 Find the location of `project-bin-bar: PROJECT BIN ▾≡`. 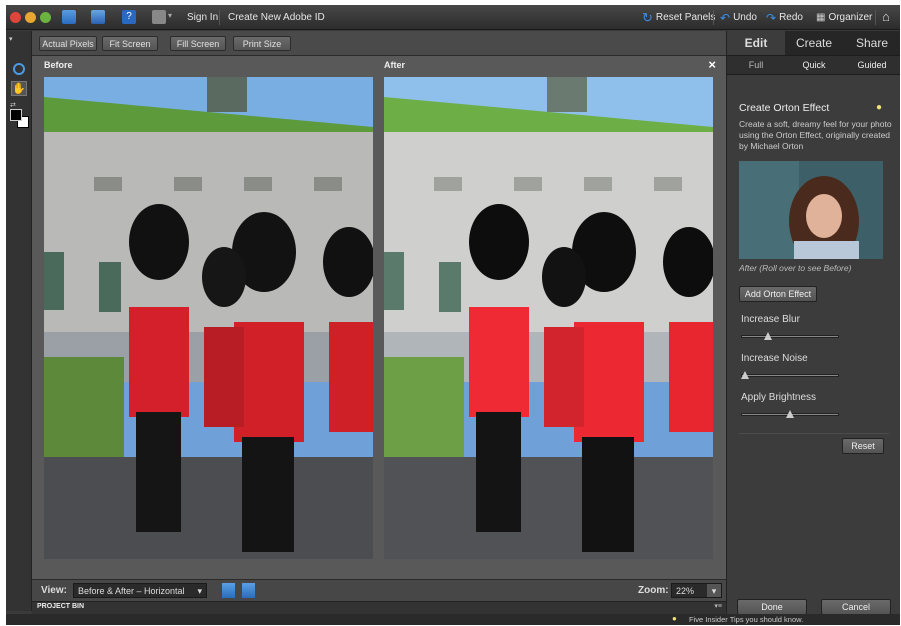

project-bin-bar: PROJECT BIN ▾≡ is located at coordinates (379, 607).